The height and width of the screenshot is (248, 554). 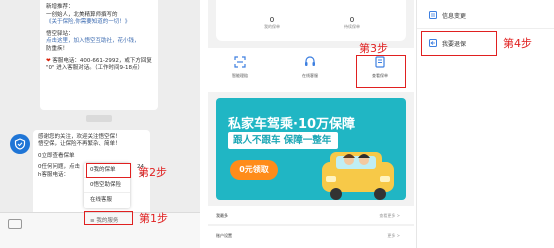 I want to click on row-title: 账户设置, so click(x=224, y=235).